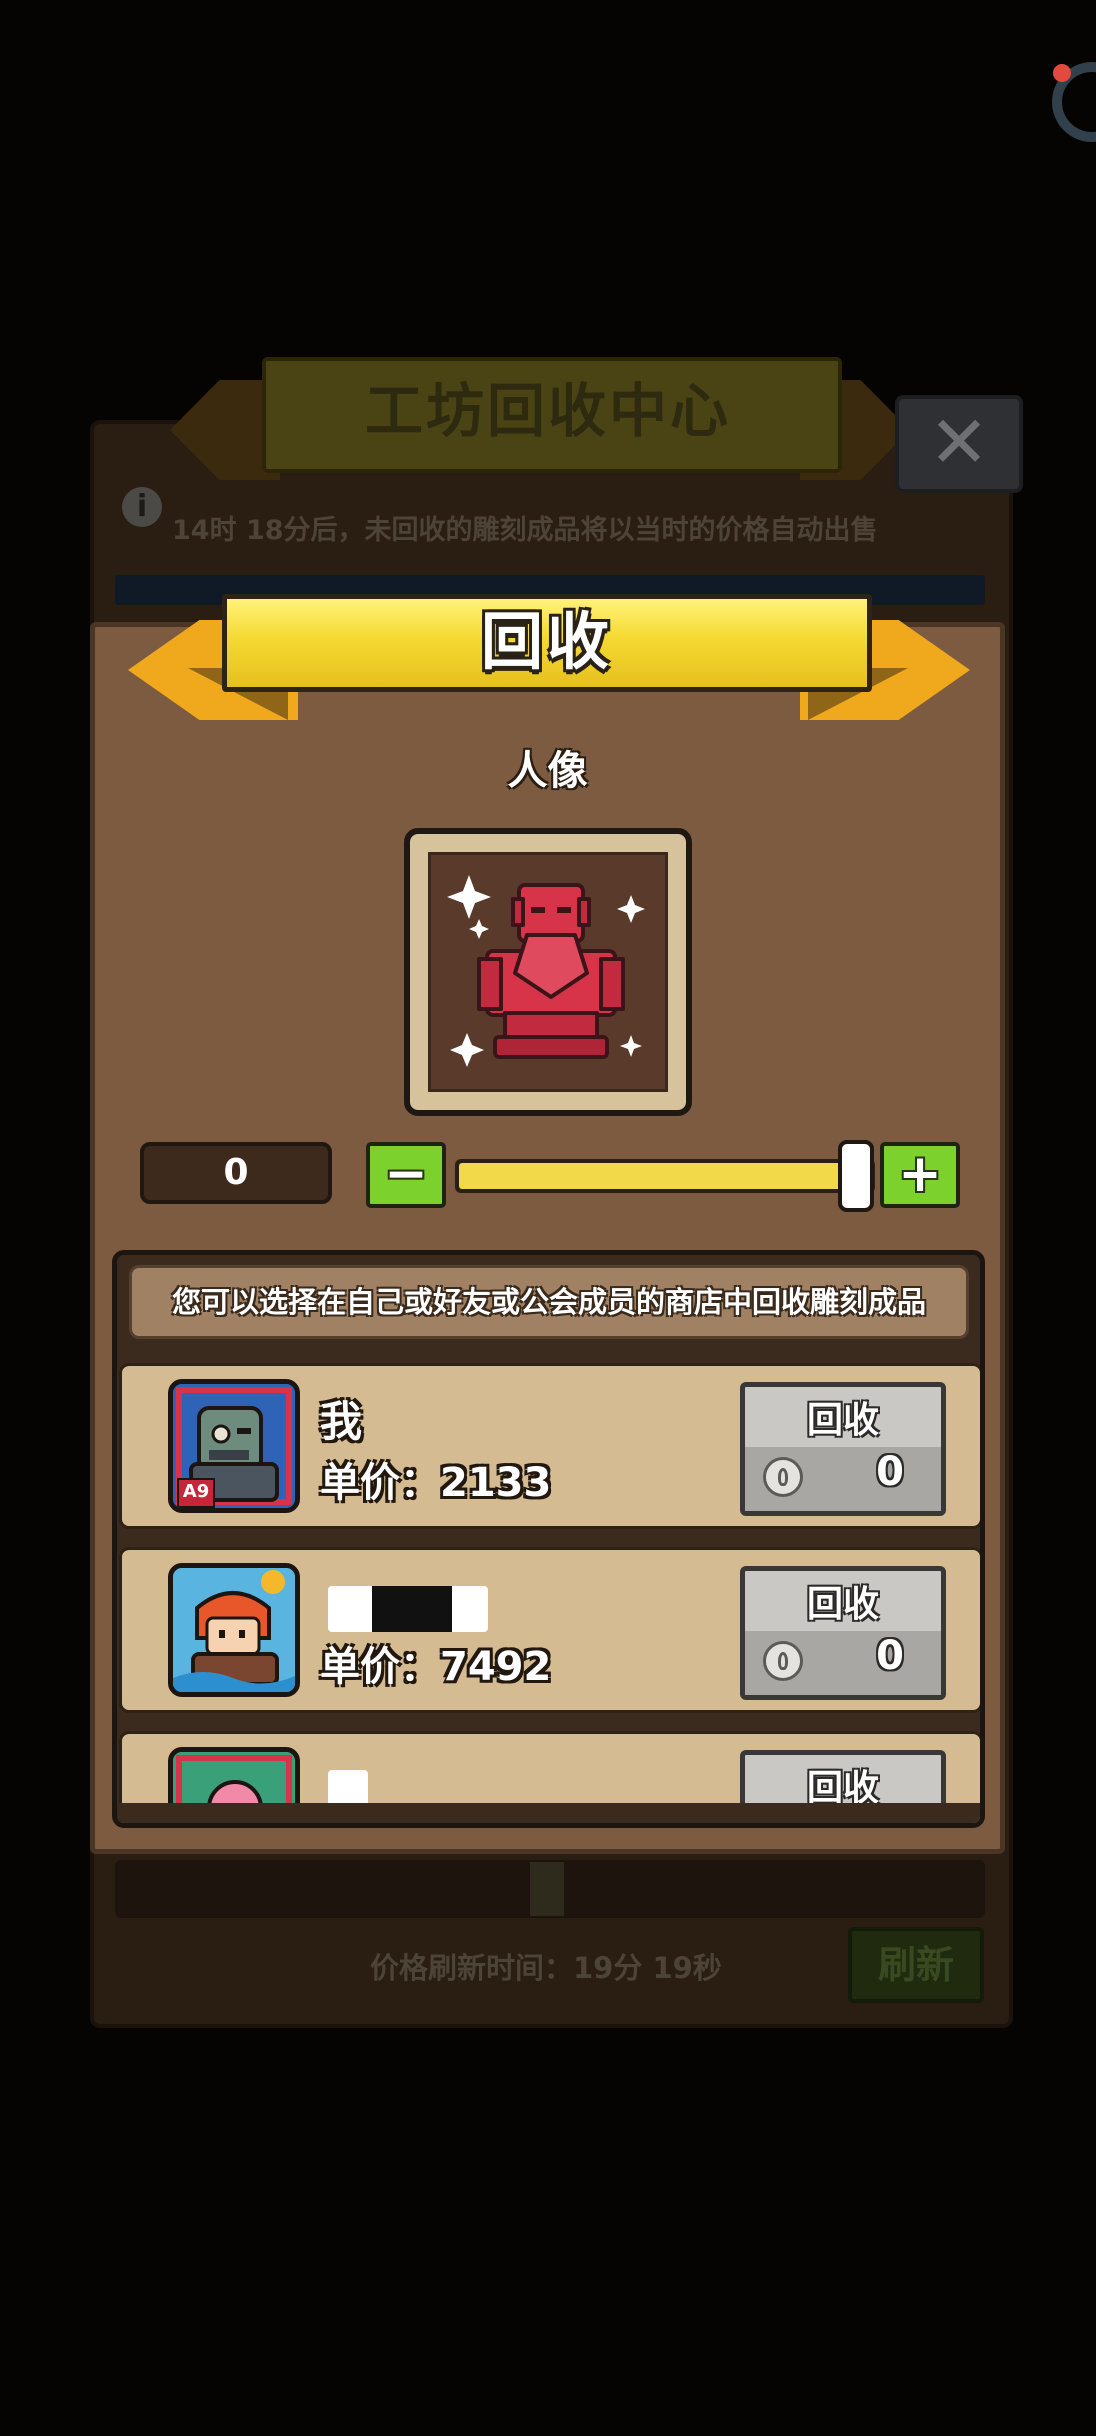  What do you see at coordinates (547, 411) in the screenshot?
I see `workshop-title: 工坊回收中心` at bounding box center [547, 411].